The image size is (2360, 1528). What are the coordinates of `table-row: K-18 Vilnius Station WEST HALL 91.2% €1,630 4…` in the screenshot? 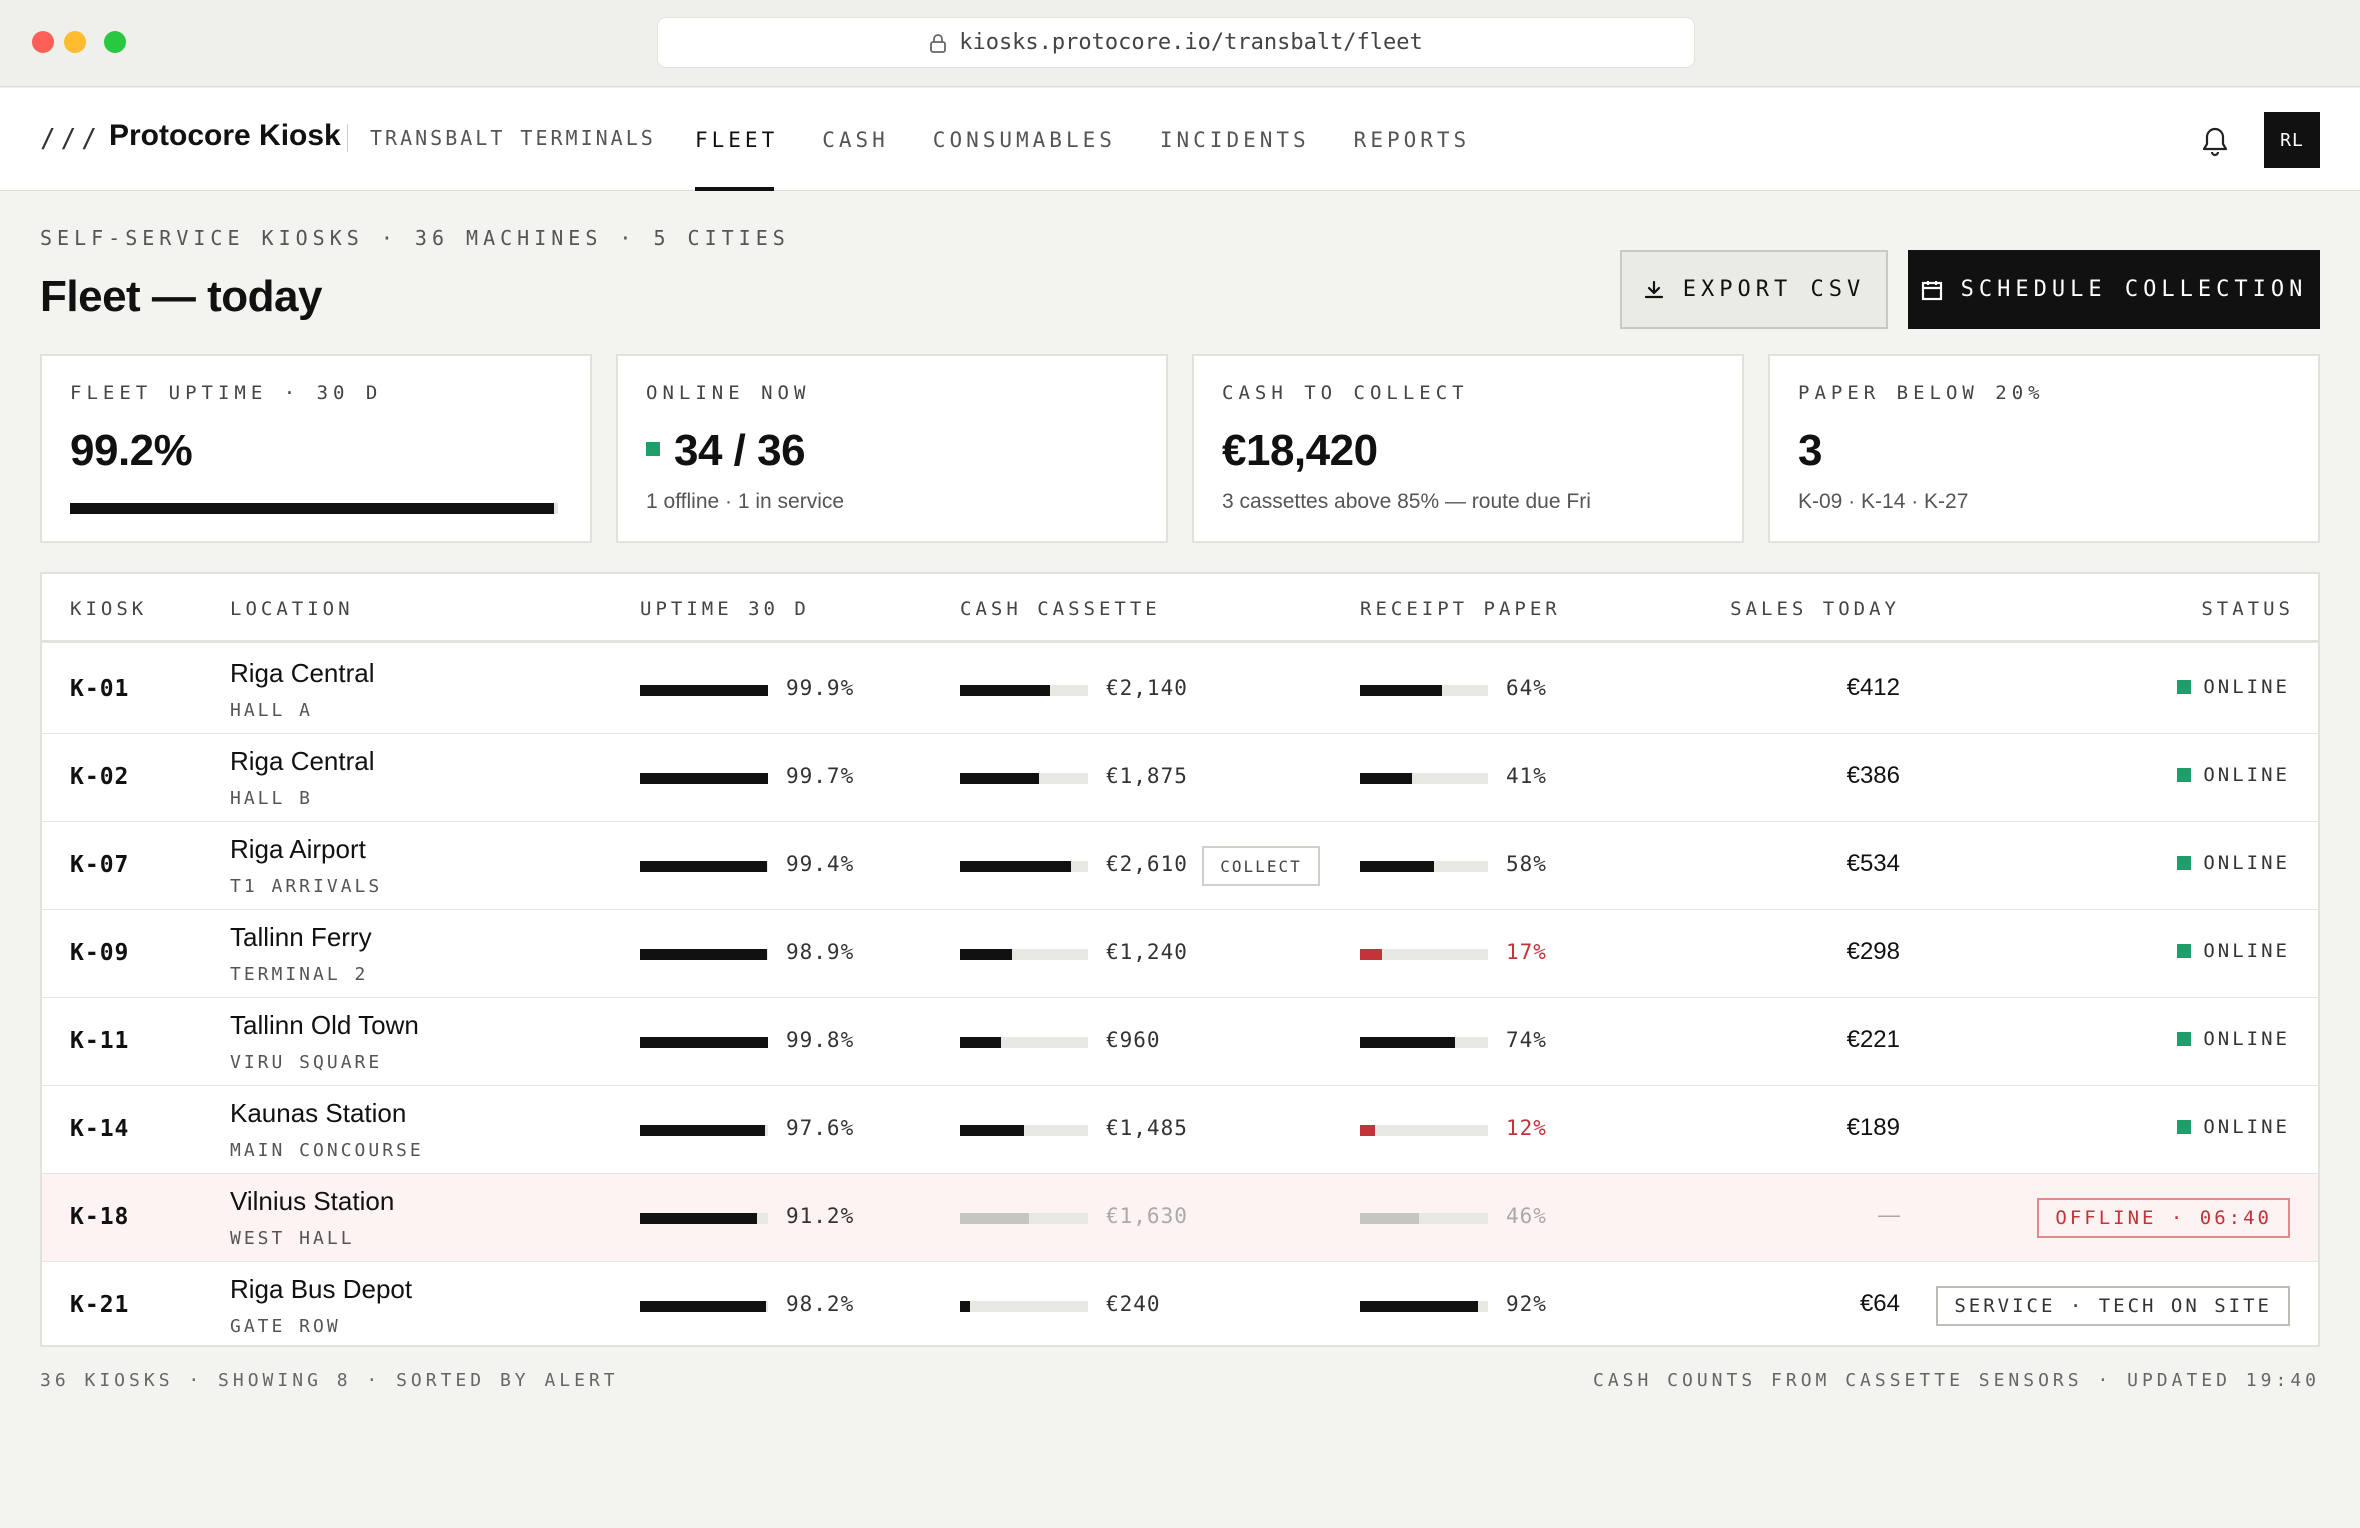 It's located at (1180, 1218).